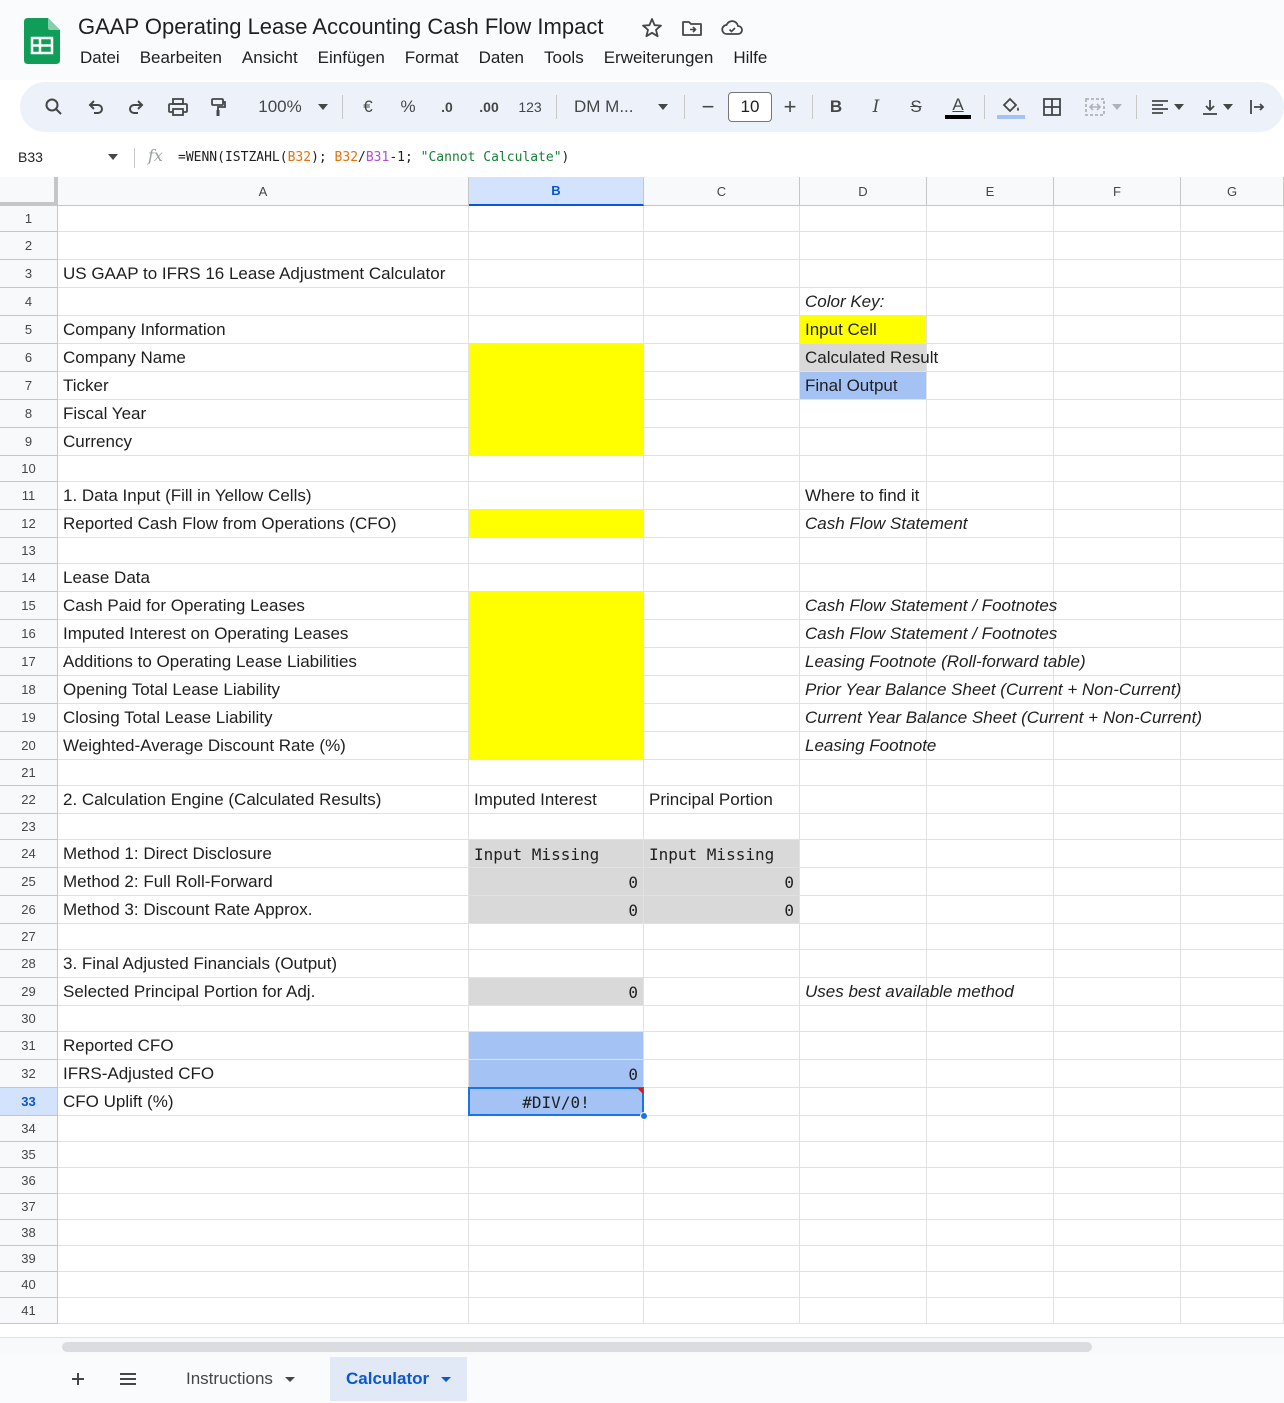 This screenshot has height=1403, width=1284. I want to click on name-box: B33, so click(30, 157).